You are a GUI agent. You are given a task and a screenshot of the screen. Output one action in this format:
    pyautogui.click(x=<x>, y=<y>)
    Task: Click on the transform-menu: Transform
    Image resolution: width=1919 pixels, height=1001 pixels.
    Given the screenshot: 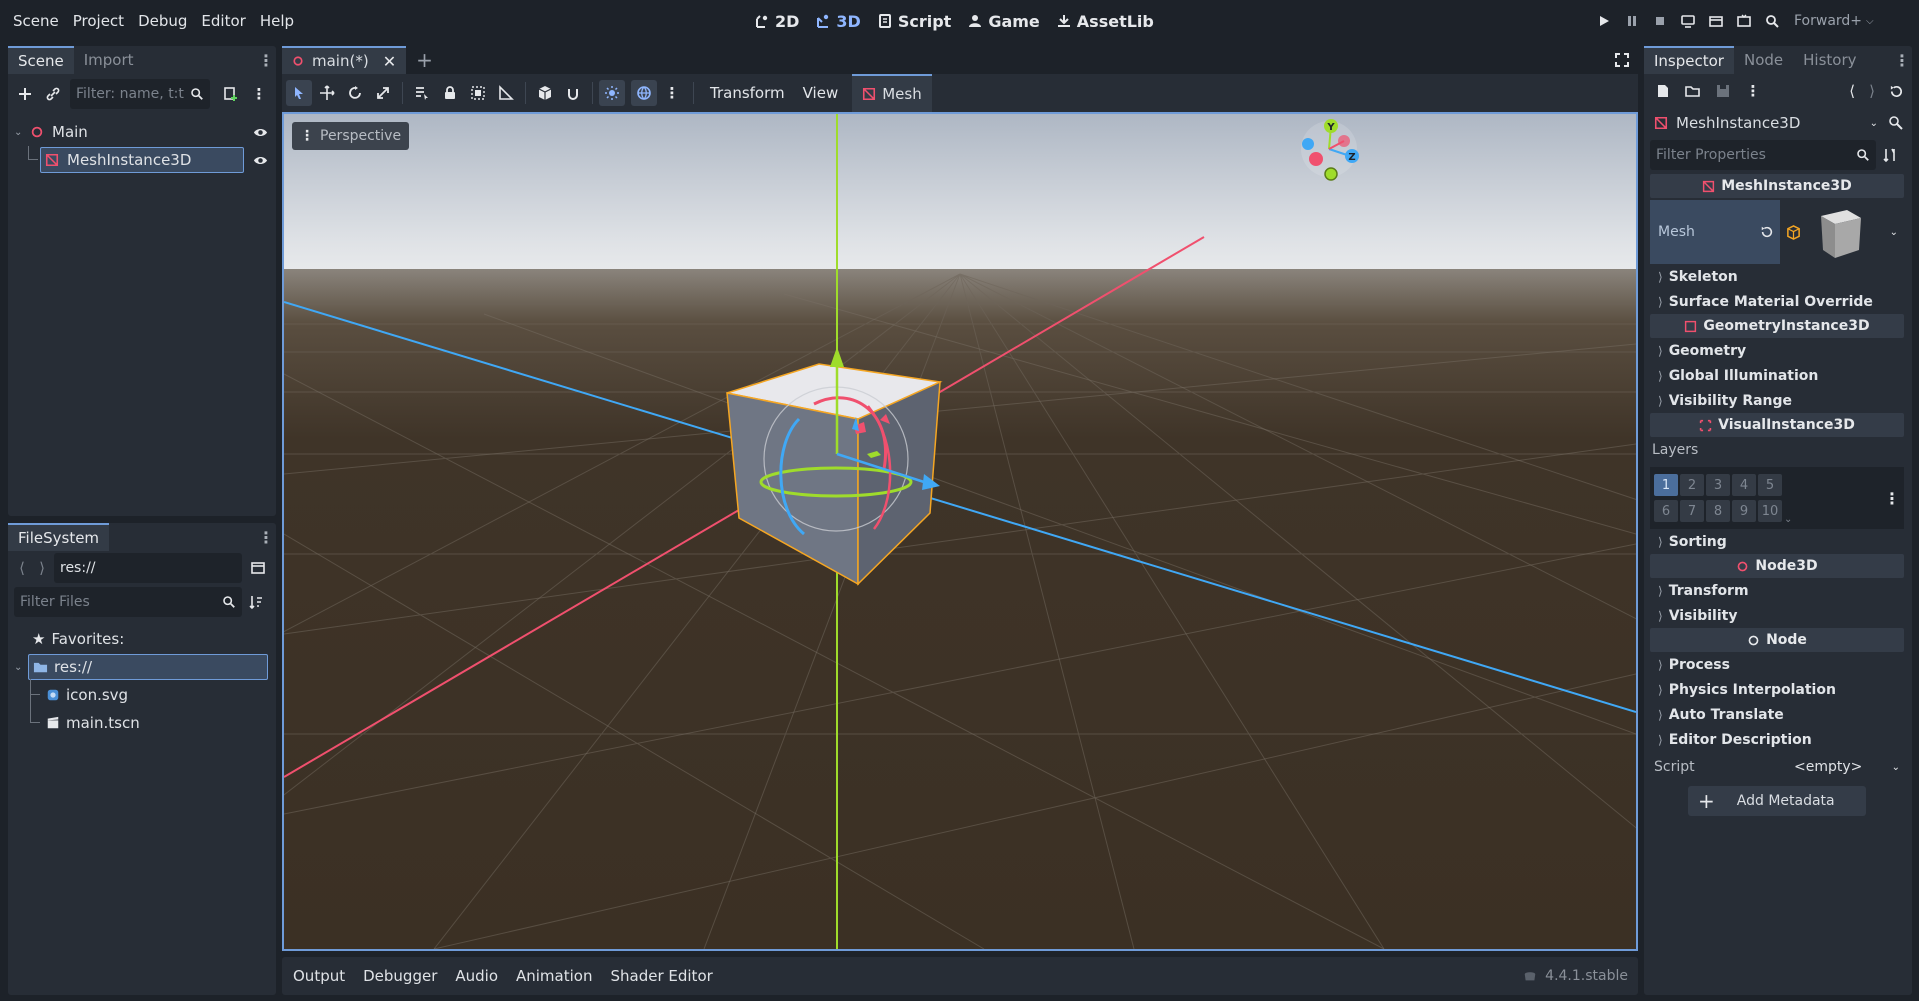 What is the action you would take?
    pyautogui.click(x=747, y=93)
    